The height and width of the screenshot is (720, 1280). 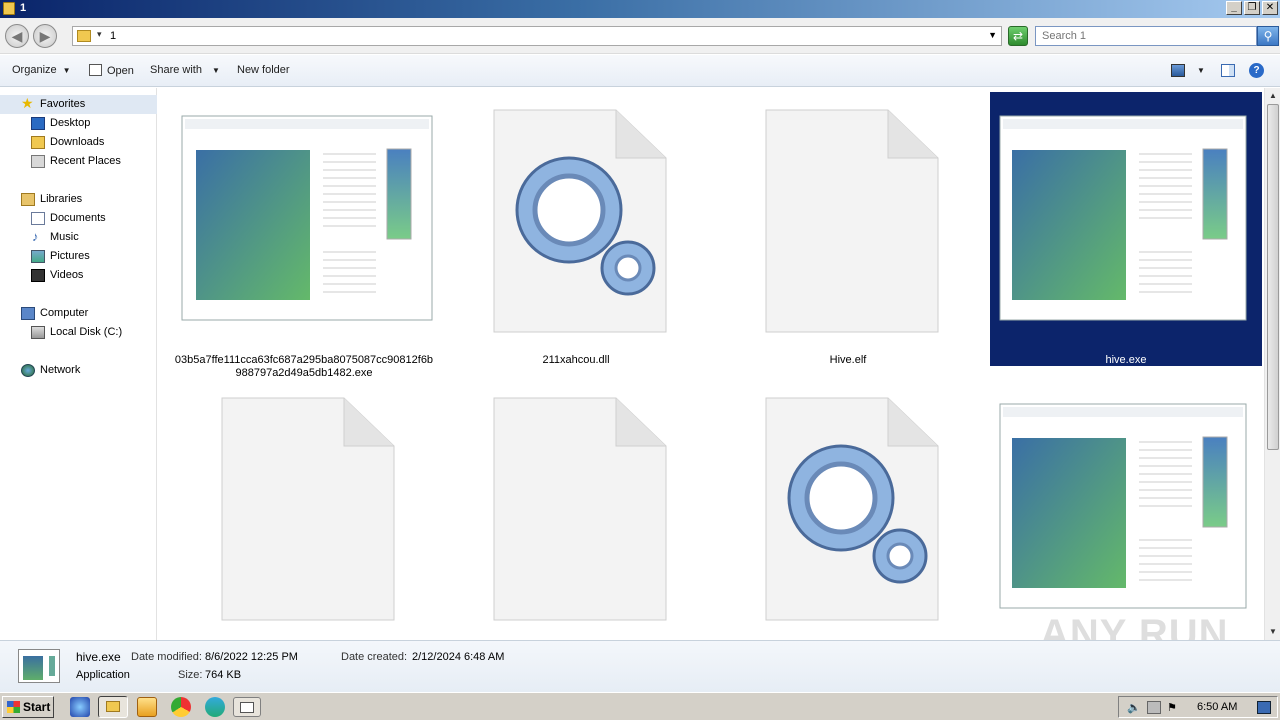 I want to click on local-disk-icon, so click(x=38, y=332).